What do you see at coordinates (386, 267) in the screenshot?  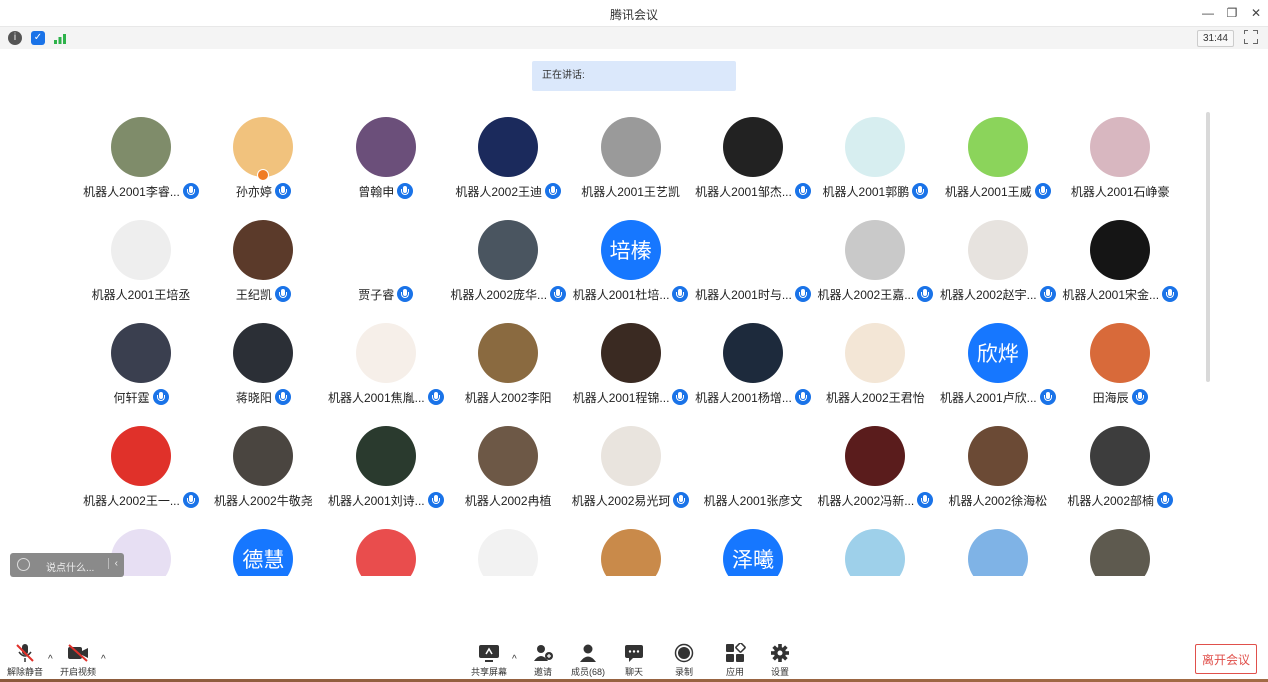 I see `participant-tile: 贾子睿` at bounding box center [386, 267].